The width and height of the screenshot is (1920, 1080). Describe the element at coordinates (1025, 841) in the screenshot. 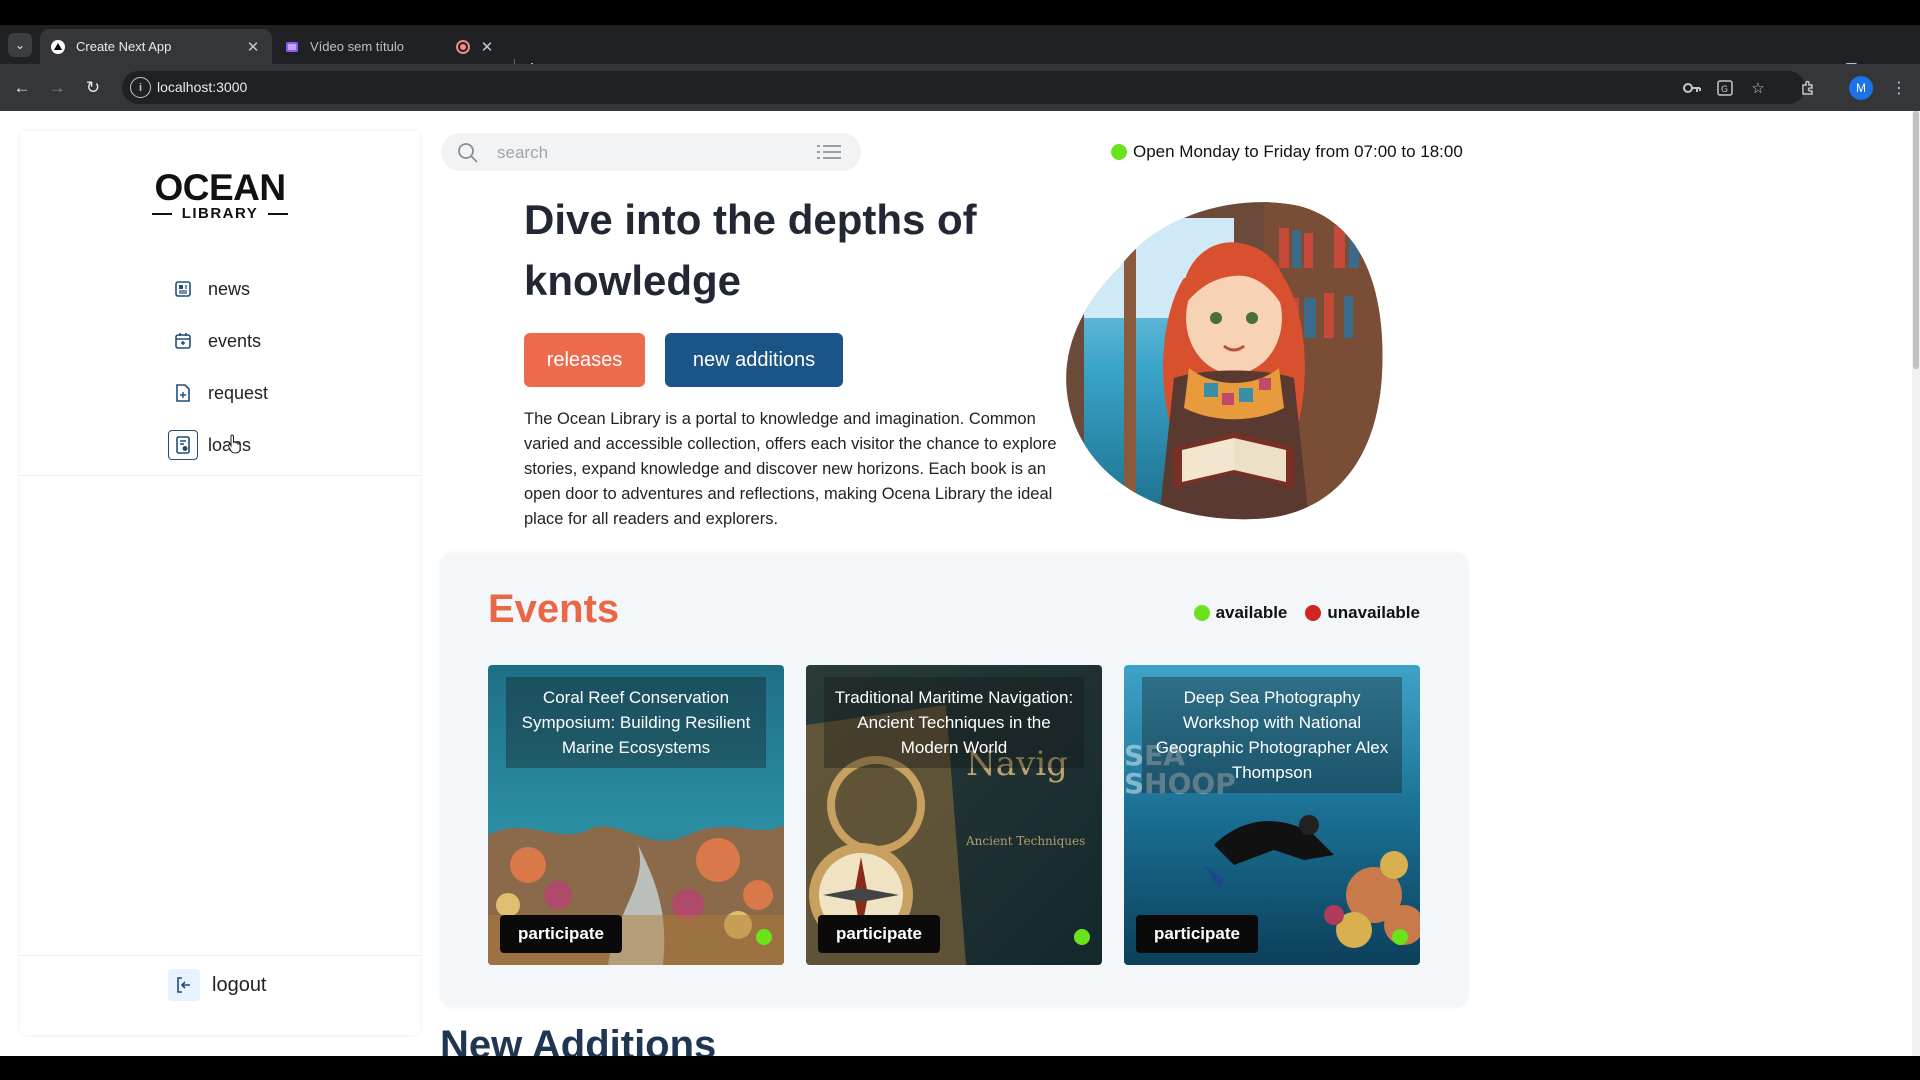

I see `svg-text: Ancient Techniques` at that location.